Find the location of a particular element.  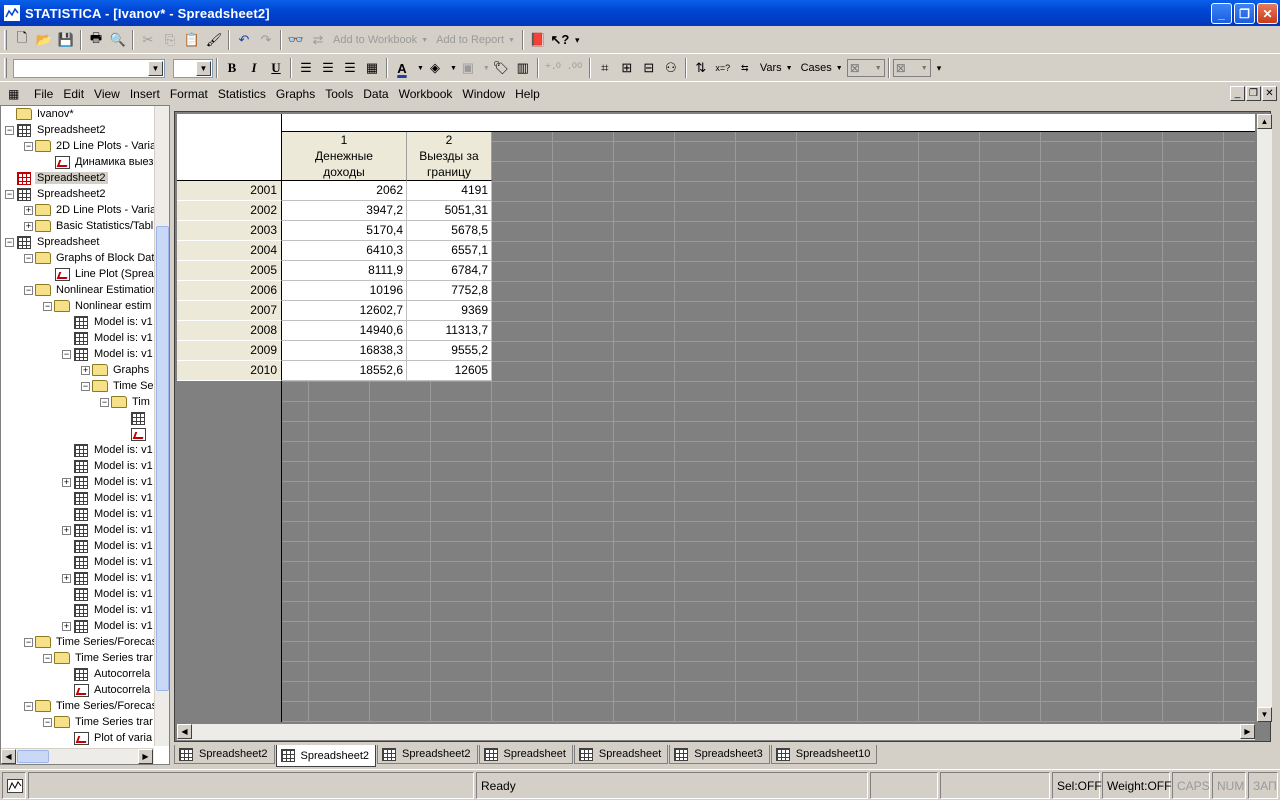

borders-icon: ▣ is located at coordinates (468, 68).